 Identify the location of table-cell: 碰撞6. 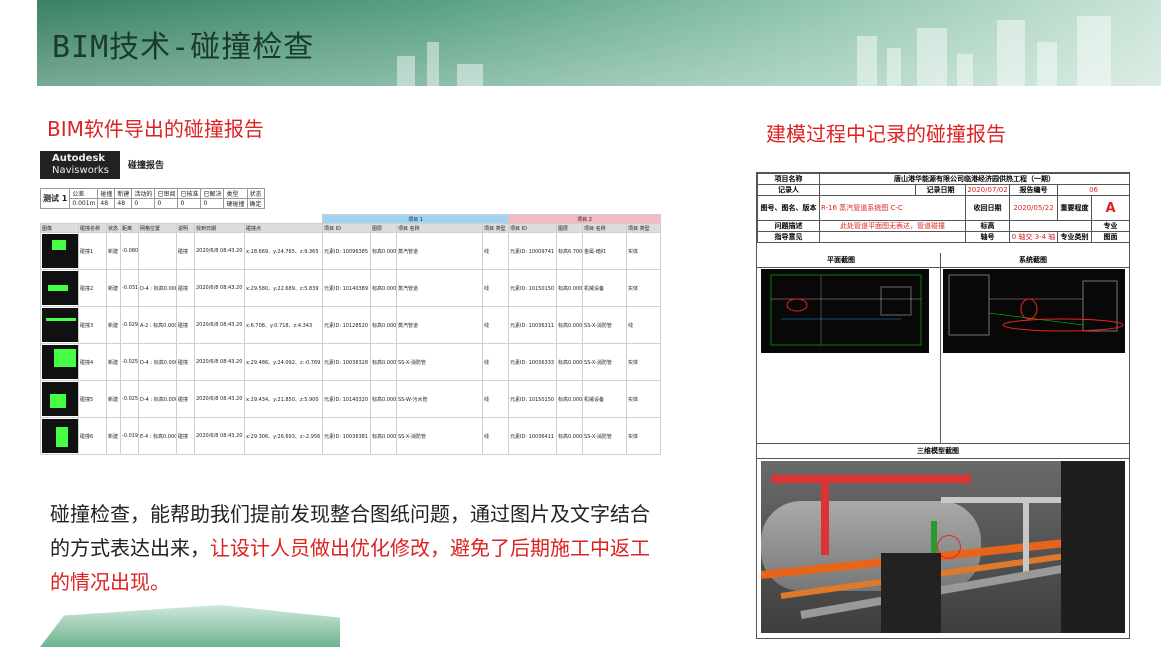
(92, 436).